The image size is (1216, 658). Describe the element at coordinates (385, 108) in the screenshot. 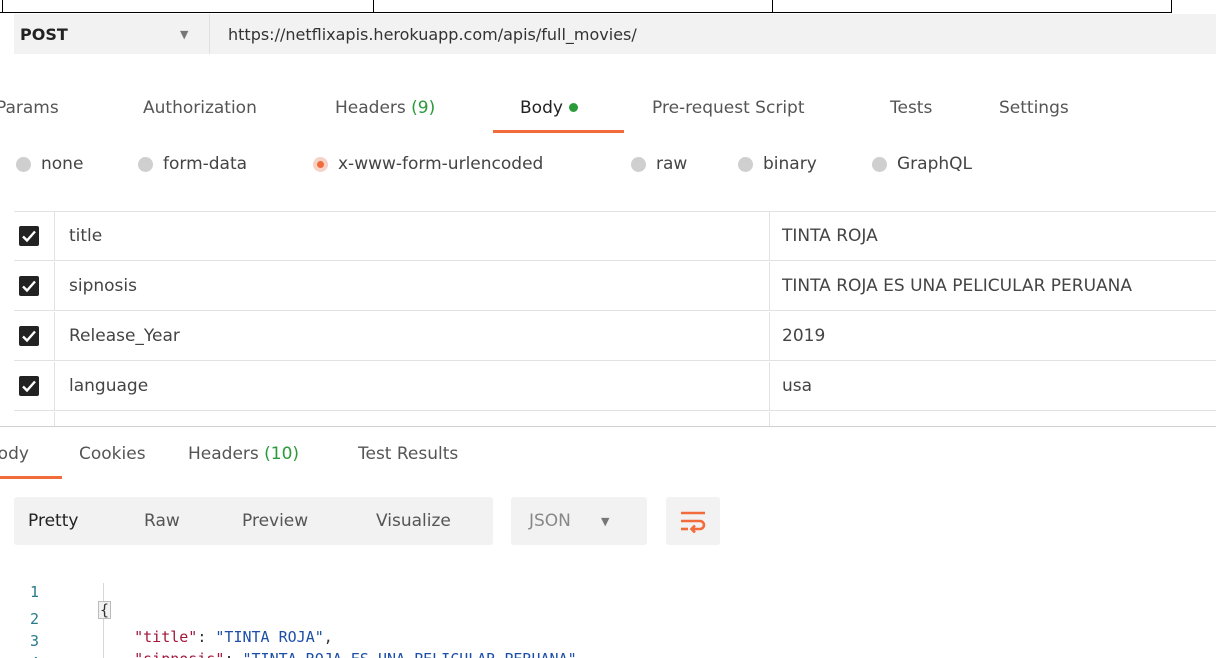

I see `tab-headers: Headers (9)` at that location.